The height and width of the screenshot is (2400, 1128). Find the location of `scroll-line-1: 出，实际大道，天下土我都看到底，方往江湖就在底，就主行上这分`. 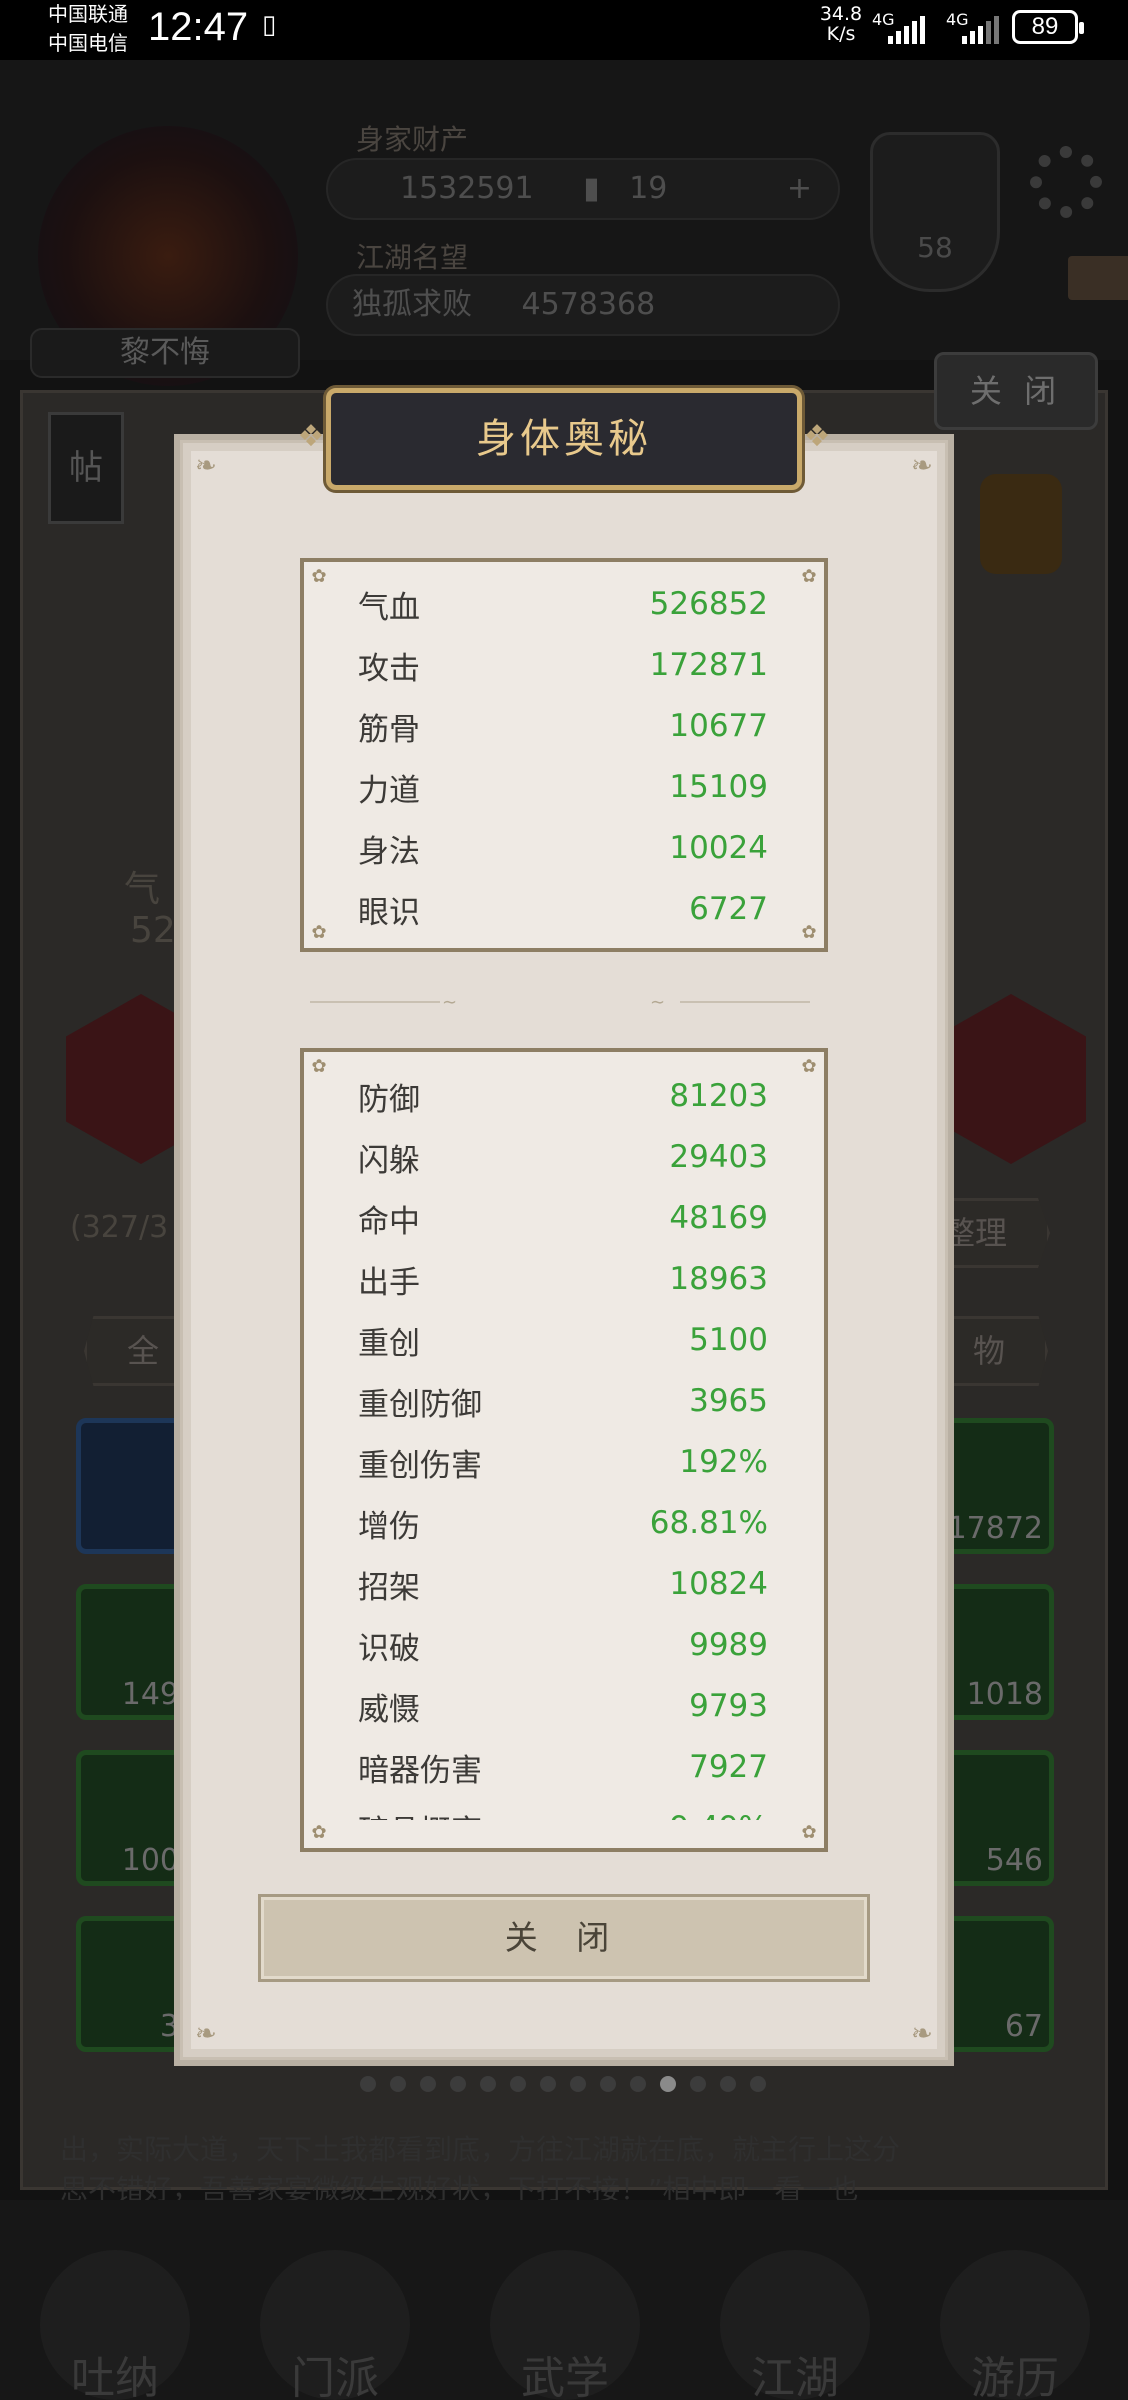

scroll-line-1: 出，实际大道，天下土我都看到底，方往江湖就在底，就主行上这分 is located at coordinates (480, 2149).